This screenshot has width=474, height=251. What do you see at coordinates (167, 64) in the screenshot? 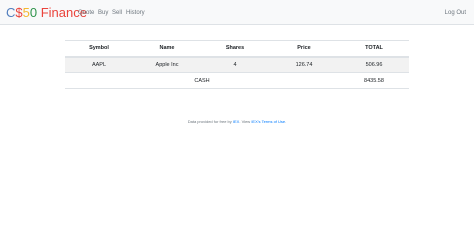
I see `cell-name: Apple Inc` at bounding box center [167, 64].